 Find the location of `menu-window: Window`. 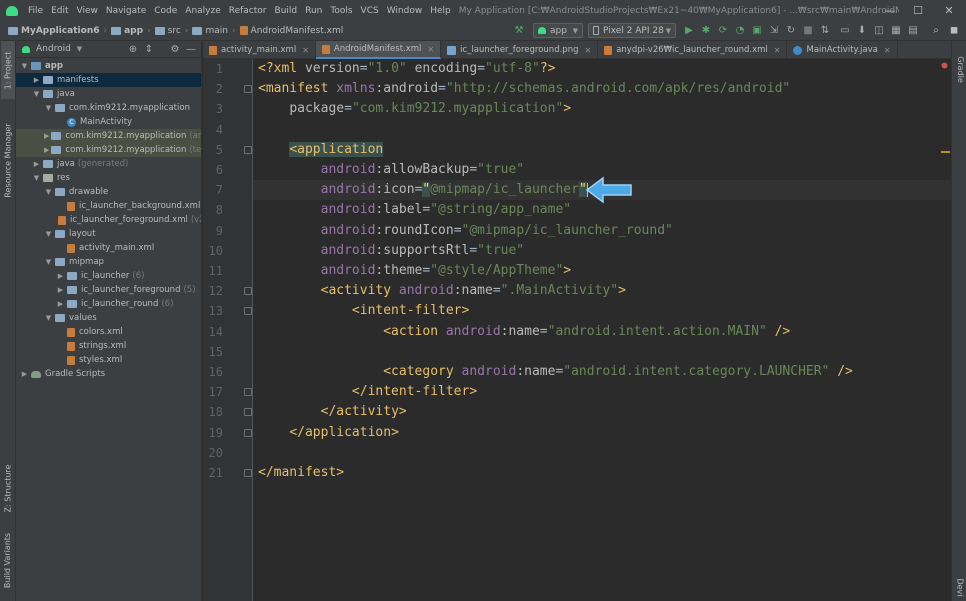

menu-window: Window is located at coordinates (405, 11).